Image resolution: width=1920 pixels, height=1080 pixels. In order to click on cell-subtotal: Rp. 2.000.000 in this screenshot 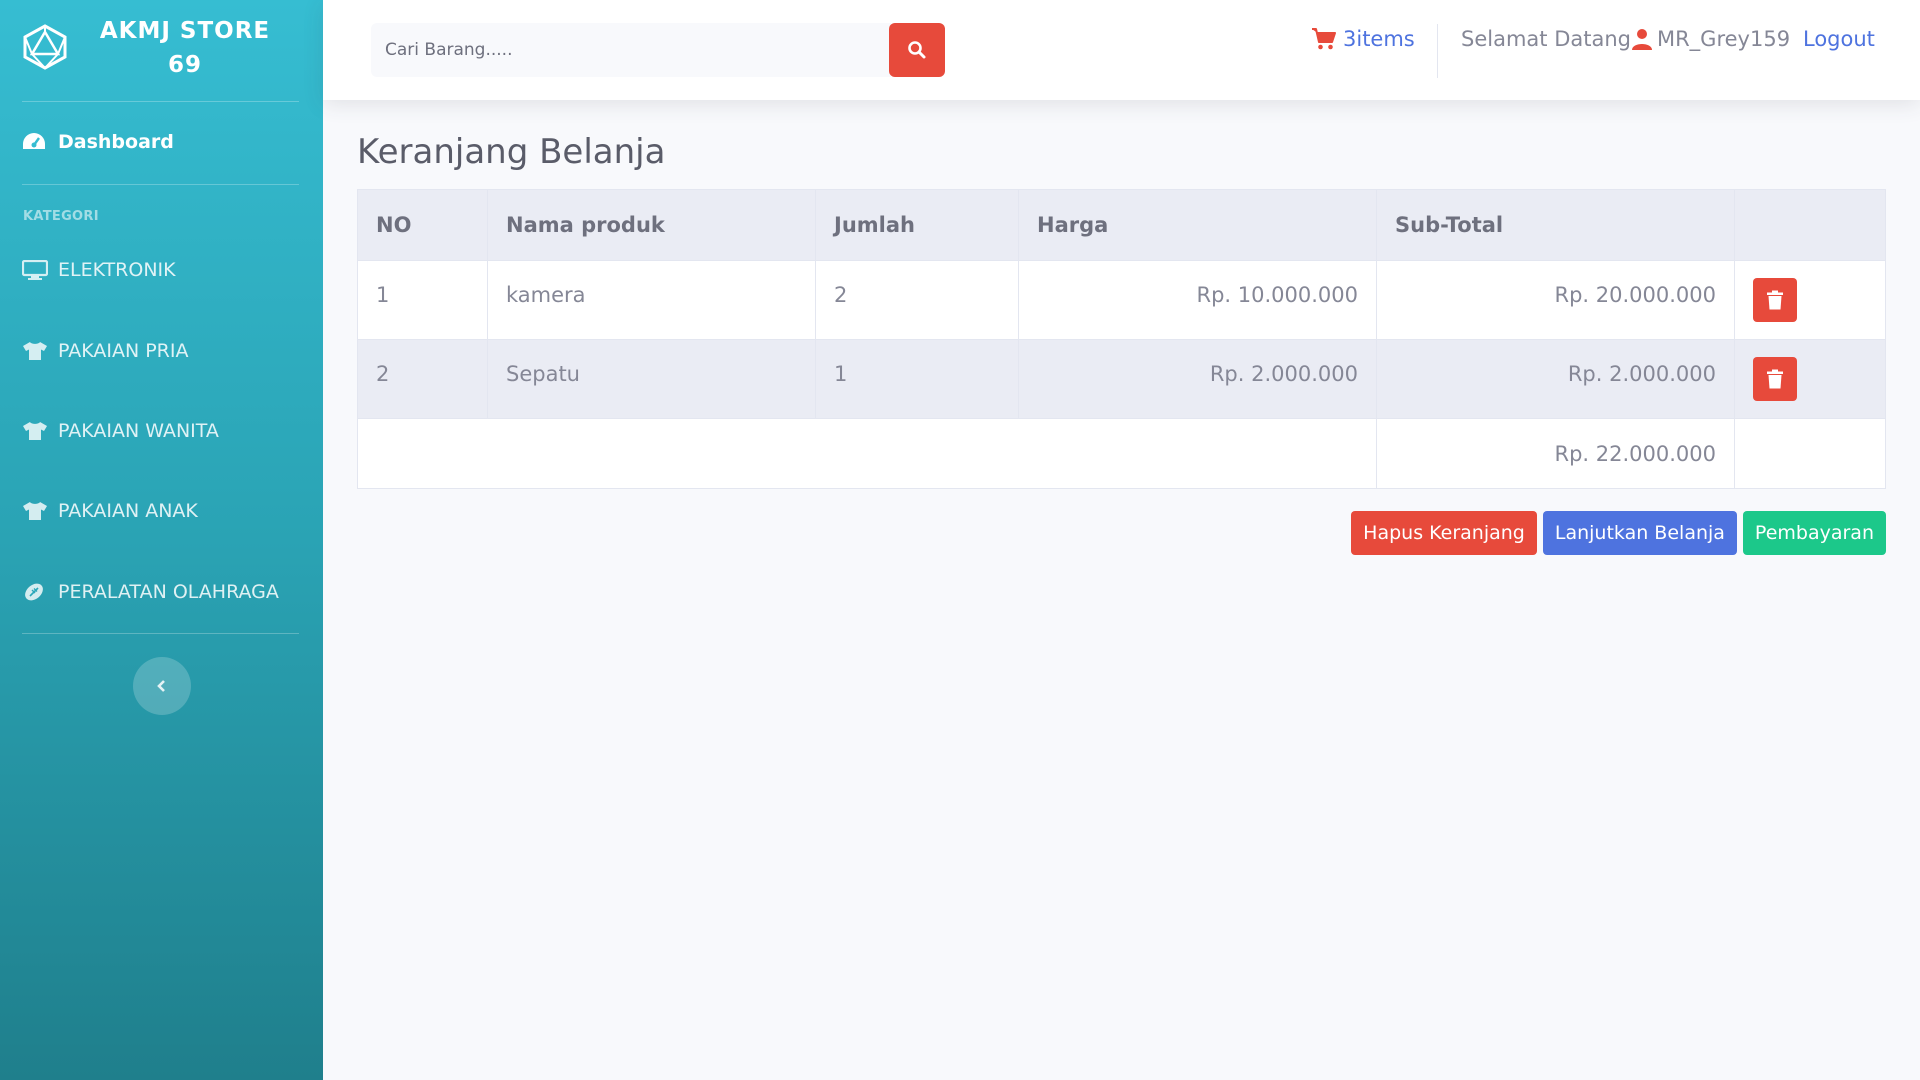, I will do `click(1555, 379)`.